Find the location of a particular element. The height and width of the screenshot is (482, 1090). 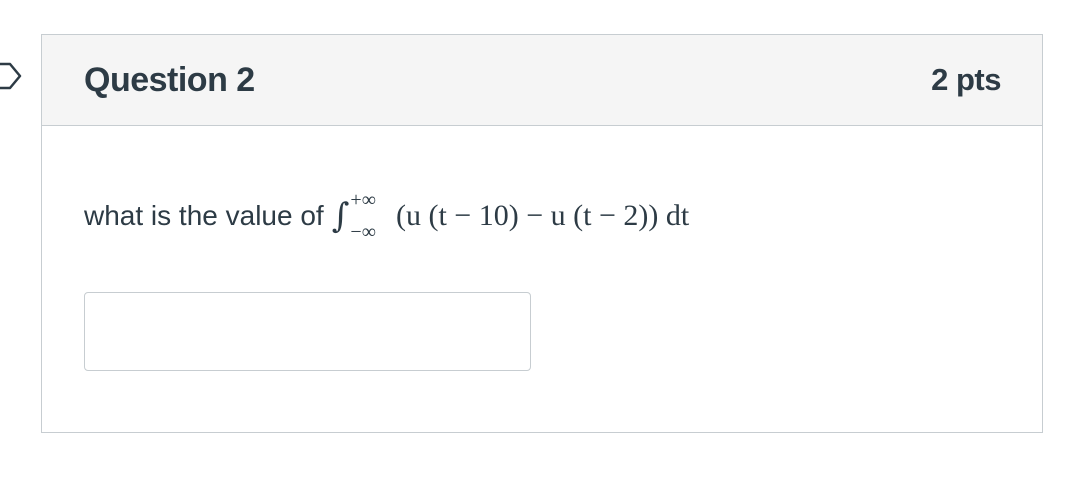

integral: ∫ +∞ −∞ is located at coordinates (353, 216).